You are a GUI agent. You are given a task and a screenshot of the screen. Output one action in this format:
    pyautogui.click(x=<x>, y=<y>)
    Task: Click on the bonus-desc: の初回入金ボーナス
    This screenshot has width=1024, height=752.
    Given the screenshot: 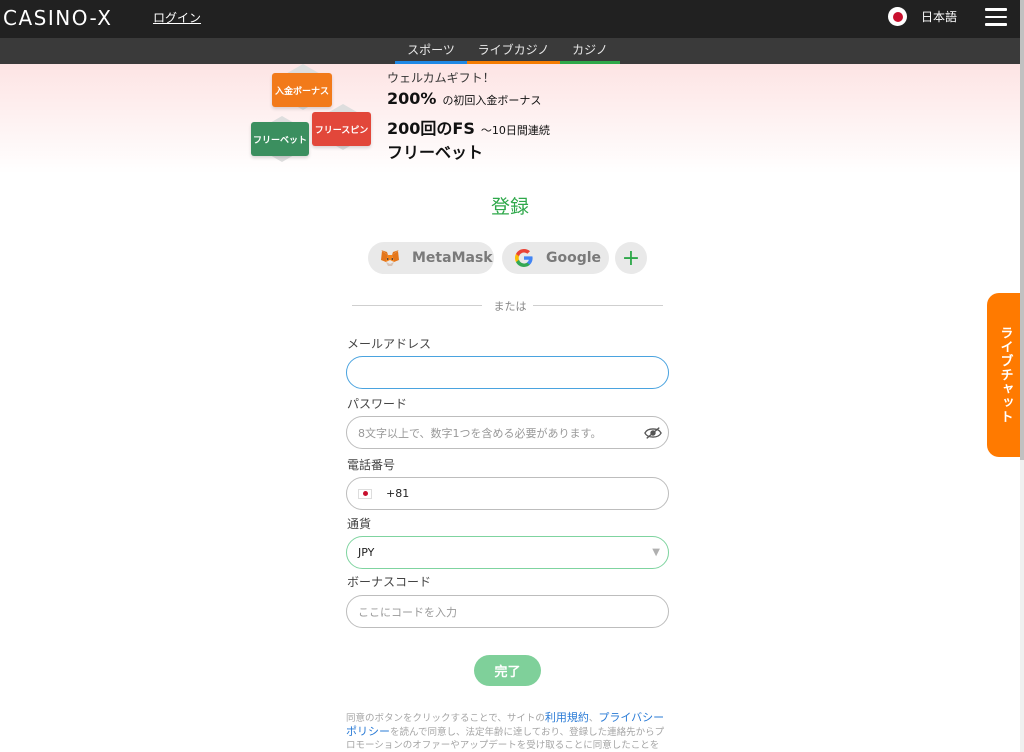 What is the action you would take?
    pyautogui.click(x=492, y=100)
    